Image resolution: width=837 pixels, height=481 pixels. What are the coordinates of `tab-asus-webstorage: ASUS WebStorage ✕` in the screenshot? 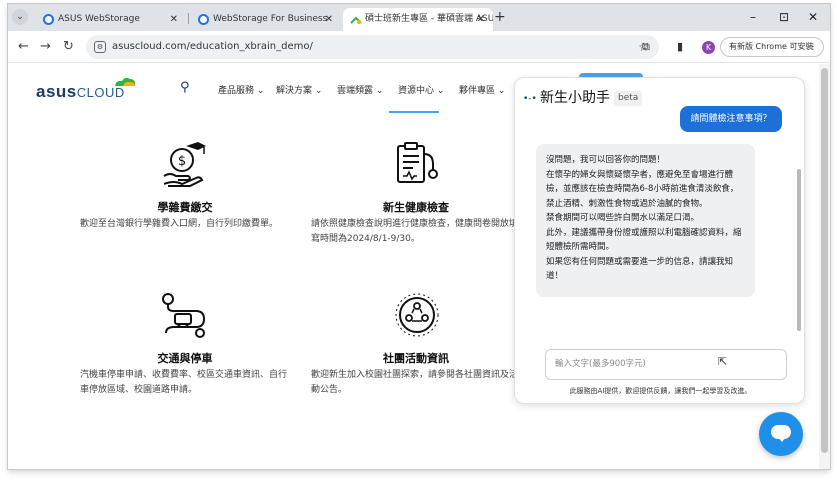 It's located at (111, 19).